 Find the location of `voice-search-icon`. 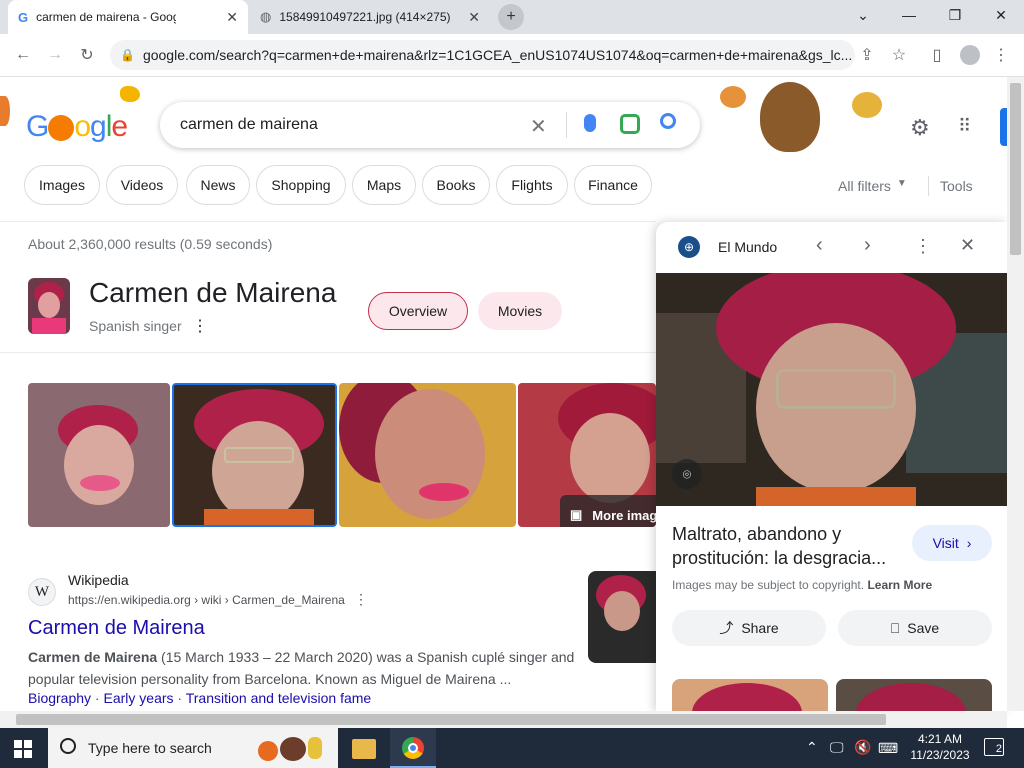

voice-search-icon is located at coordinates (590, 123).